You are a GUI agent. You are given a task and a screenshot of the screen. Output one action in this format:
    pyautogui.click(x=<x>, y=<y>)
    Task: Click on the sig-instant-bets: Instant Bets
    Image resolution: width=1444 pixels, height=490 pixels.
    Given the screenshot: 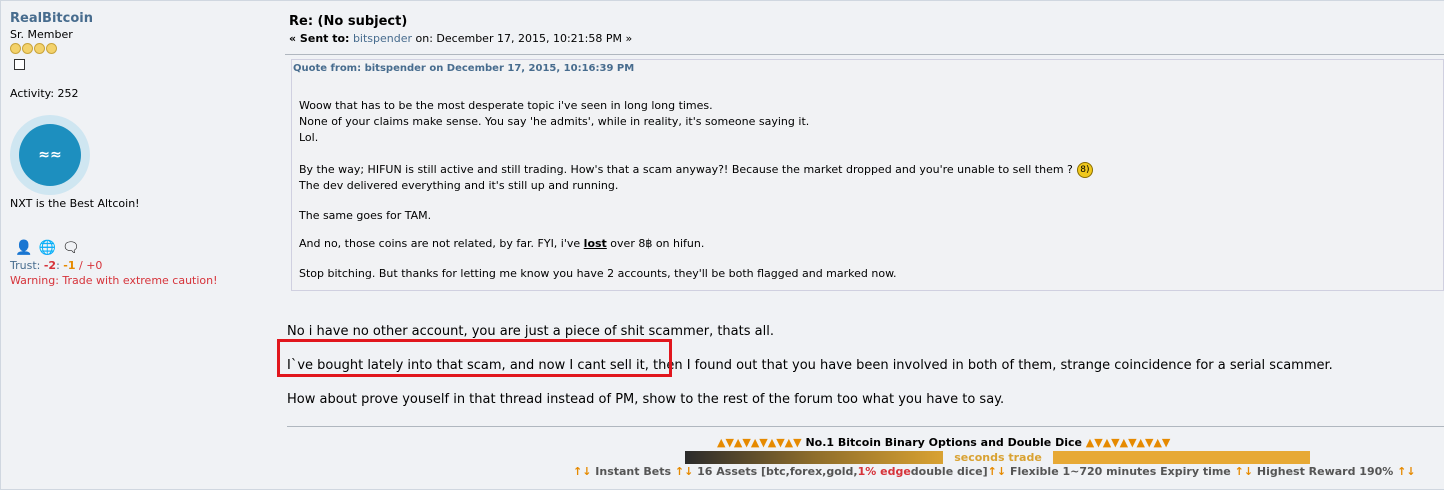 What is the action you would take?
    pyautogui.click(x=633, y=471)
    